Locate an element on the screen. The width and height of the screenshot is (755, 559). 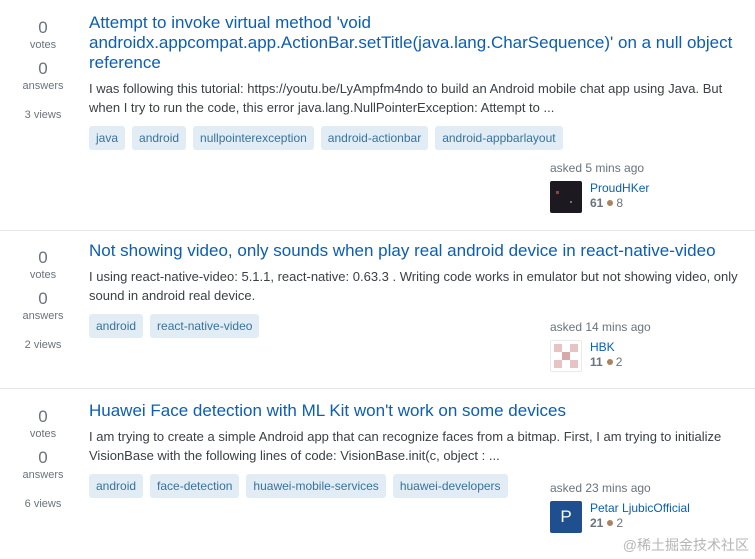
view-count: 2 views is located at coordinates (43, 345).